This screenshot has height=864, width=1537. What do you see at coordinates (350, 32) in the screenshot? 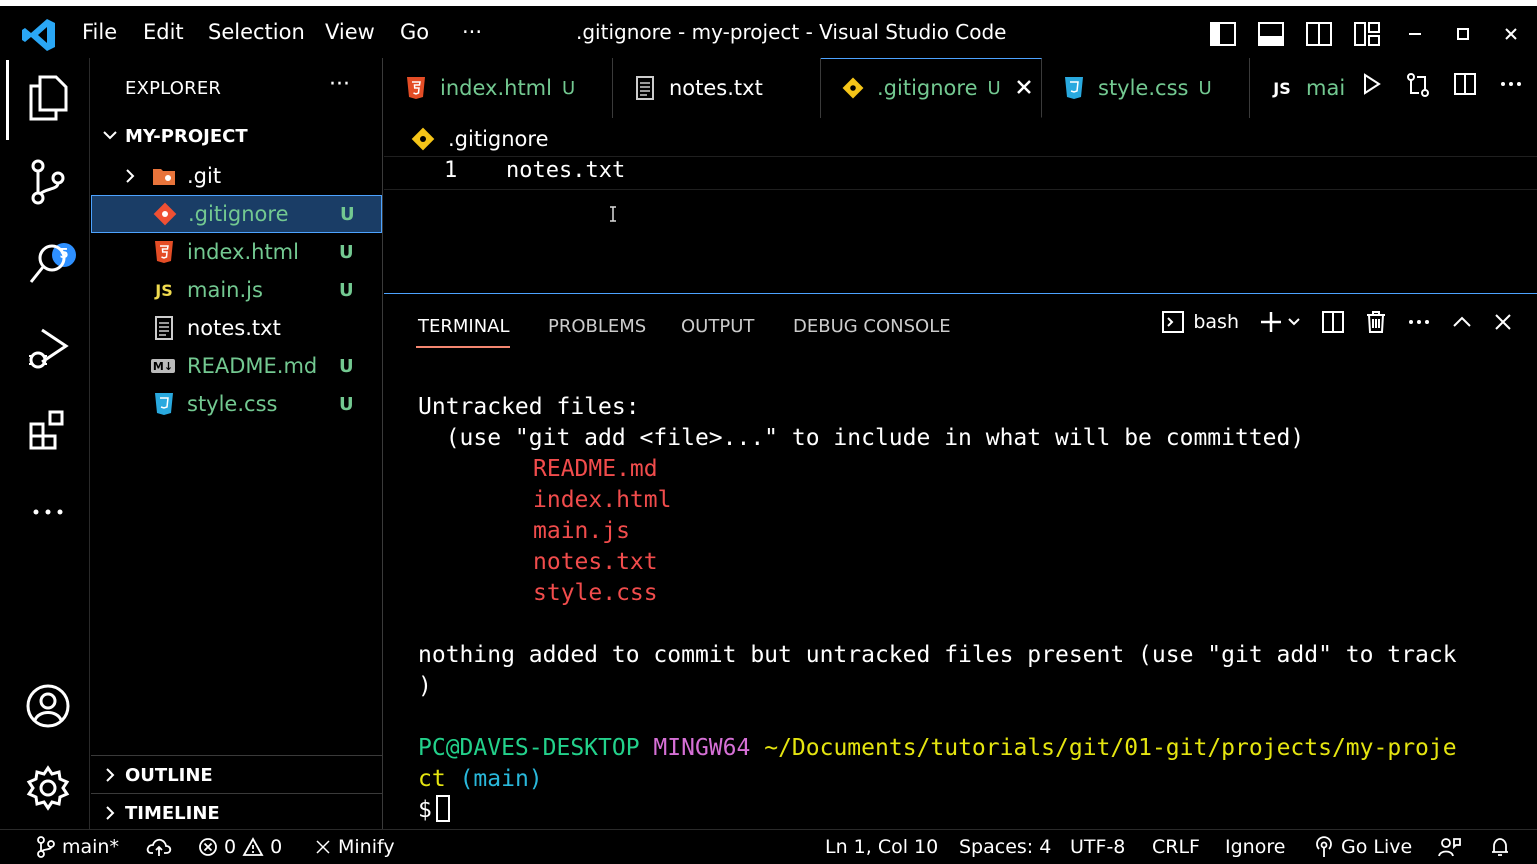
I see `menu-view: View` at bounding box center [350, 32].